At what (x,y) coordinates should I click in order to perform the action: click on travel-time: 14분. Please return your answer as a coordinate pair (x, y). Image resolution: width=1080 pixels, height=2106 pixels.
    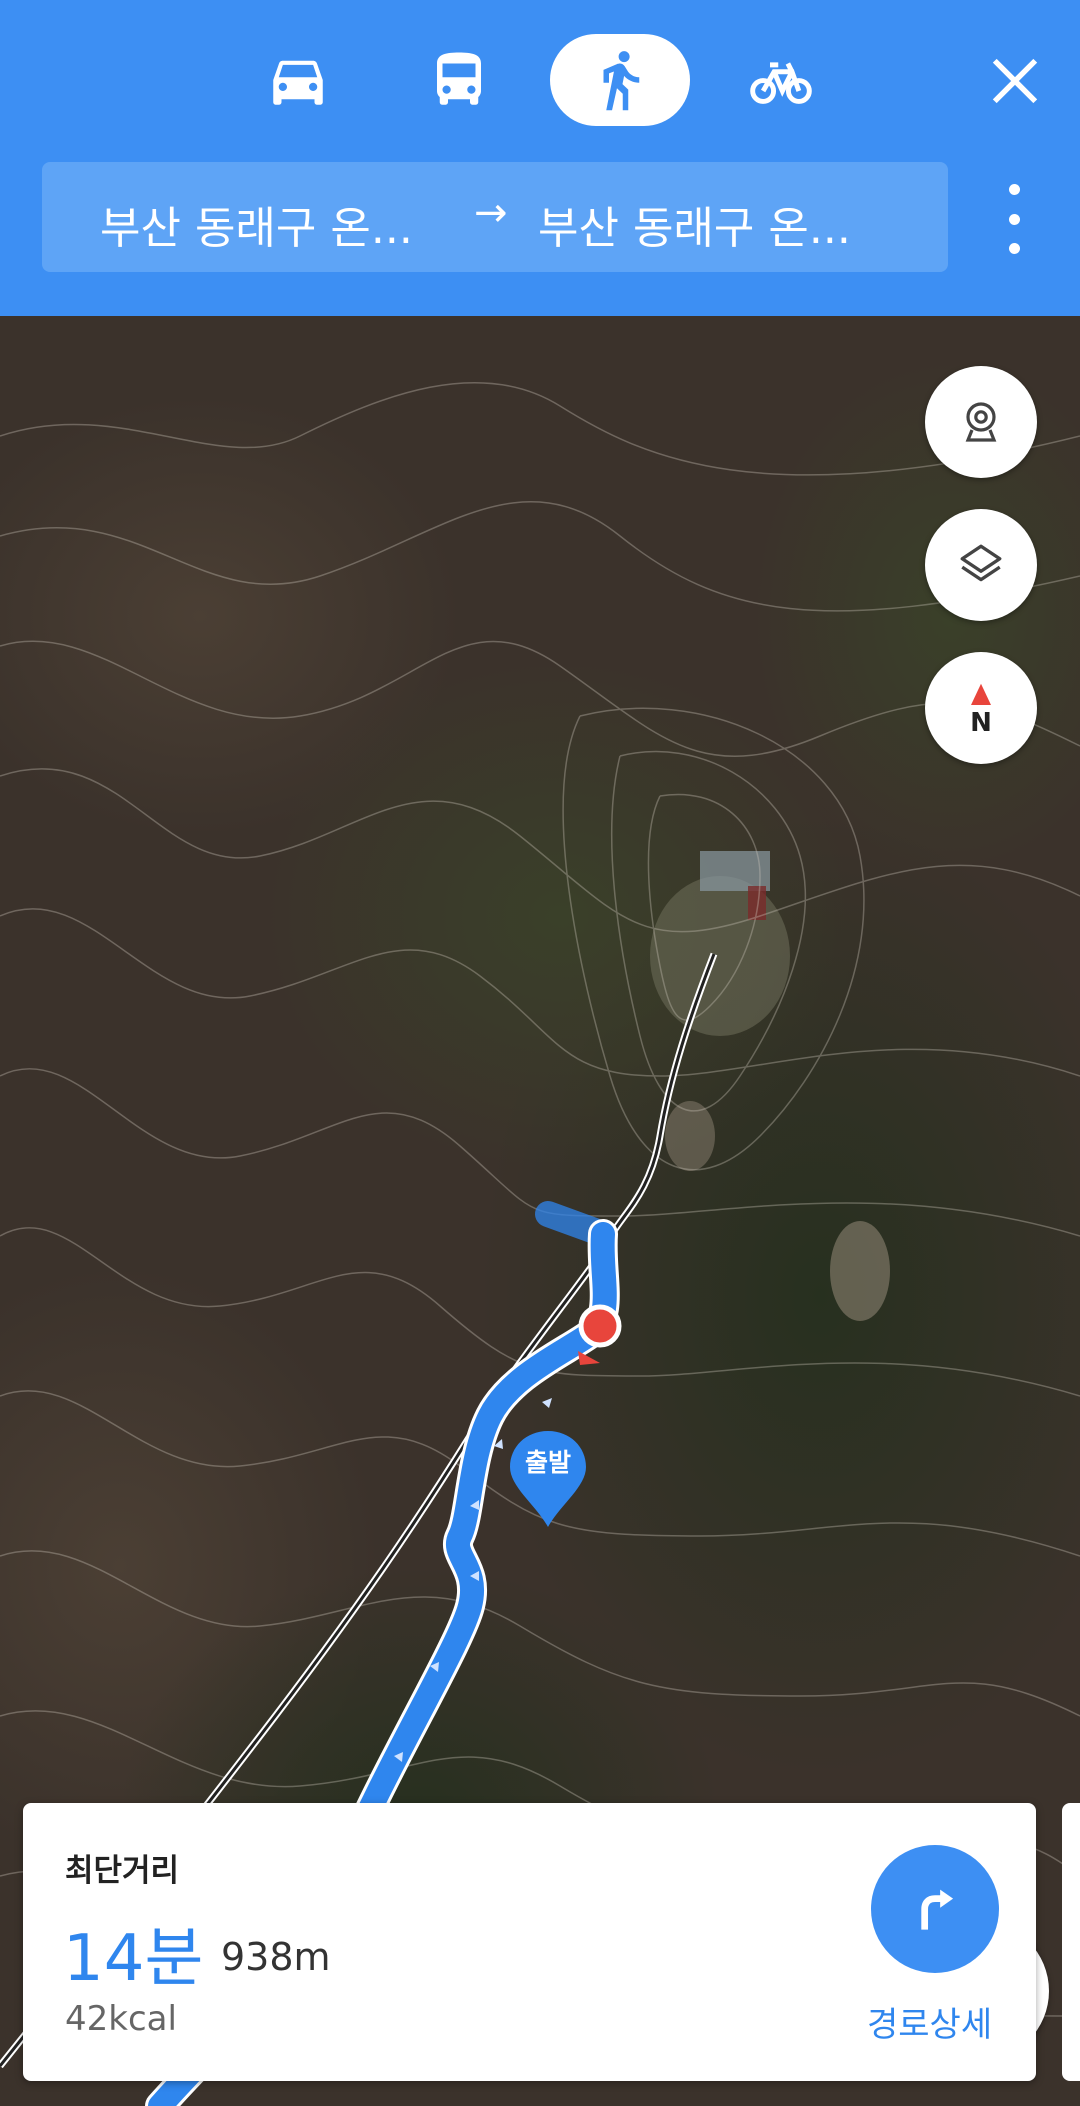
    Looking at the image, I should click on (133, 1959).